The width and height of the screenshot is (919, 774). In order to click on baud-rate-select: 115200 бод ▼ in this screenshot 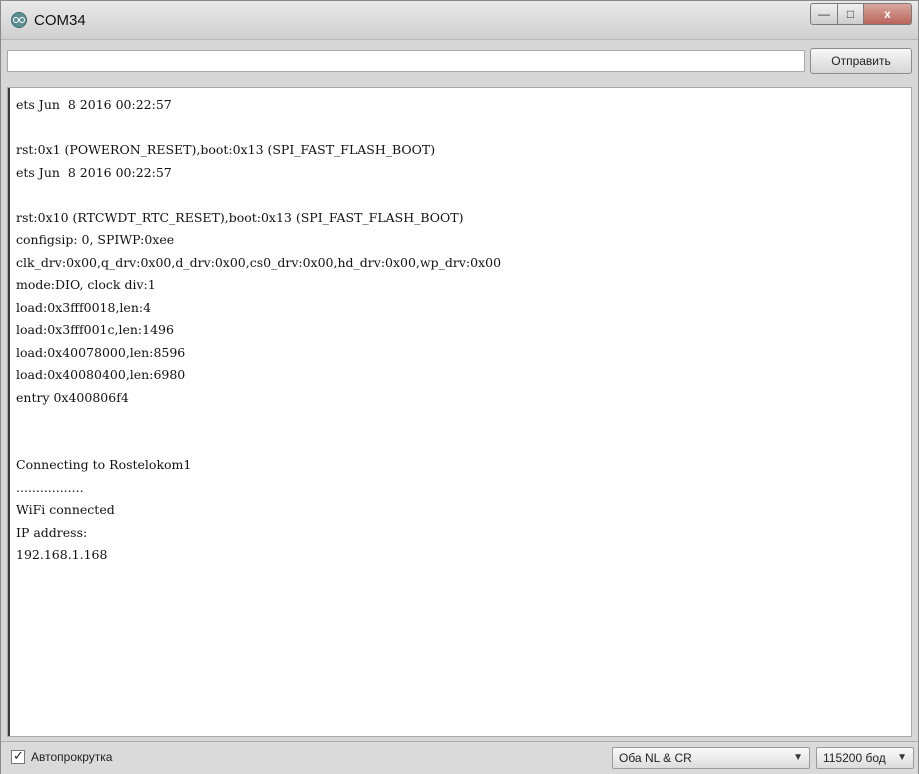, I will do `click(865, 758)`.